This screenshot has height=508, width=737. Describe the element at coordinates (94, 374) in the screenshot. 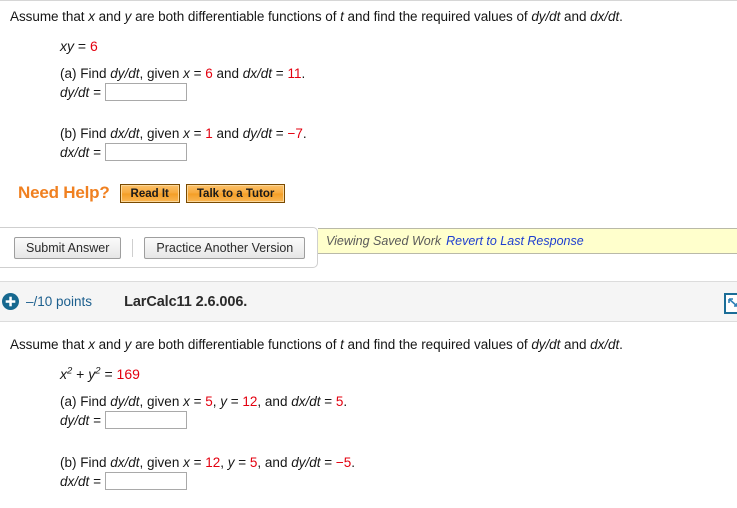

I see `equation2-term2: y2` at that location.